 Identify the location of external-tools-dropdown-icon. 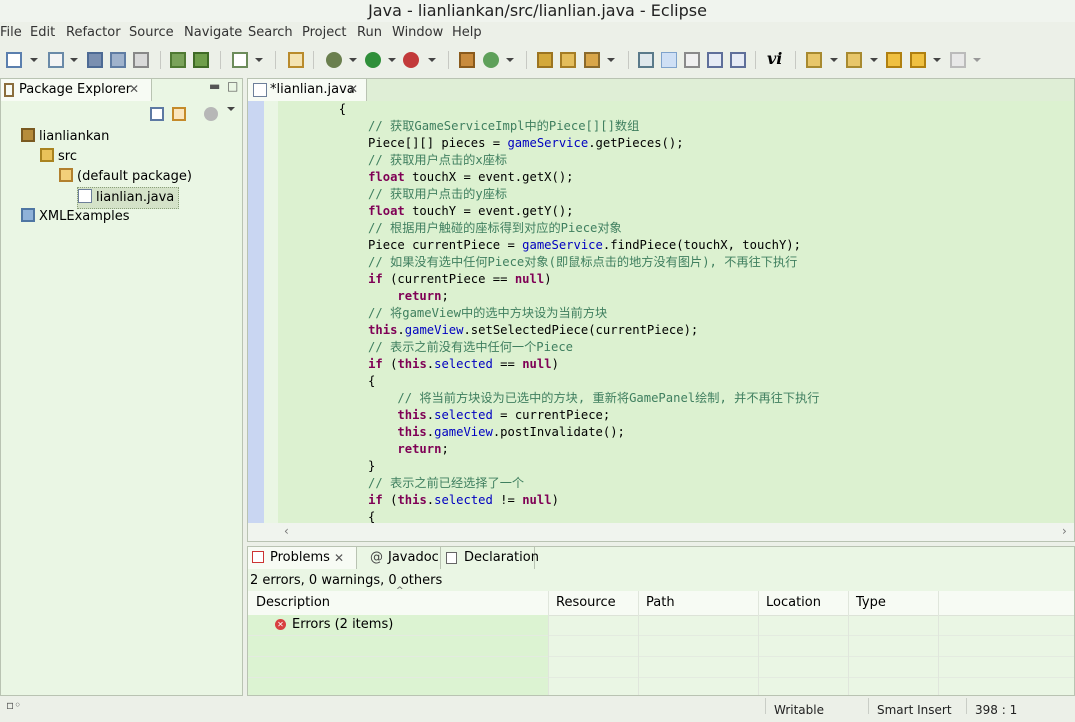
(432, 60).